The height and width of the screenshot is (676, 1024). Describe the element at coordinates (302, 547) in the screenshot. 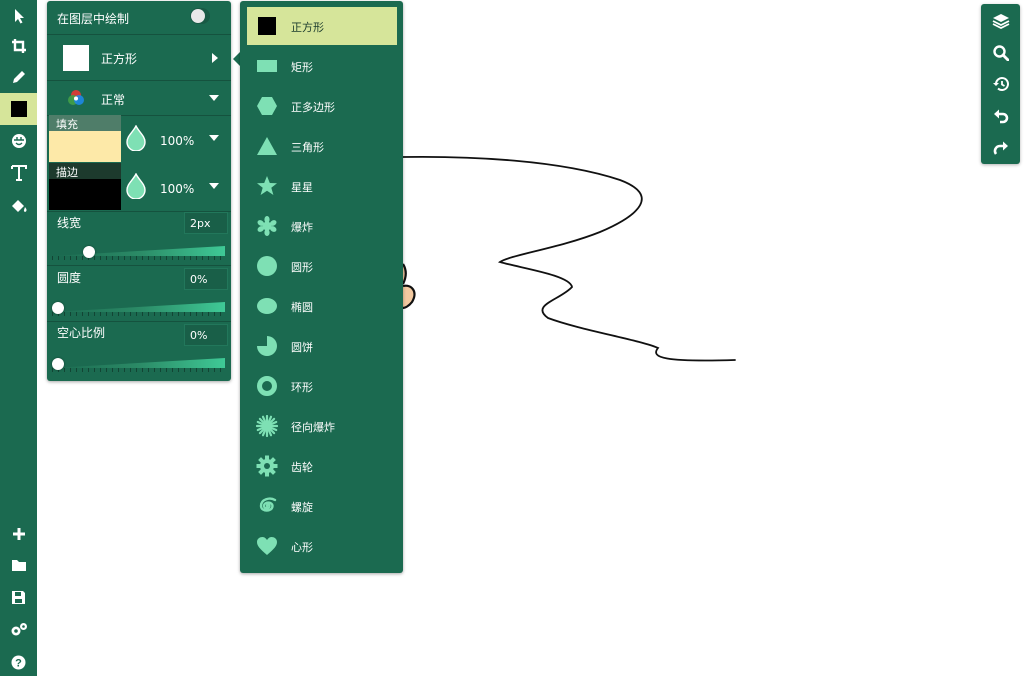

I see `shape-item-label: 心形` at that location.